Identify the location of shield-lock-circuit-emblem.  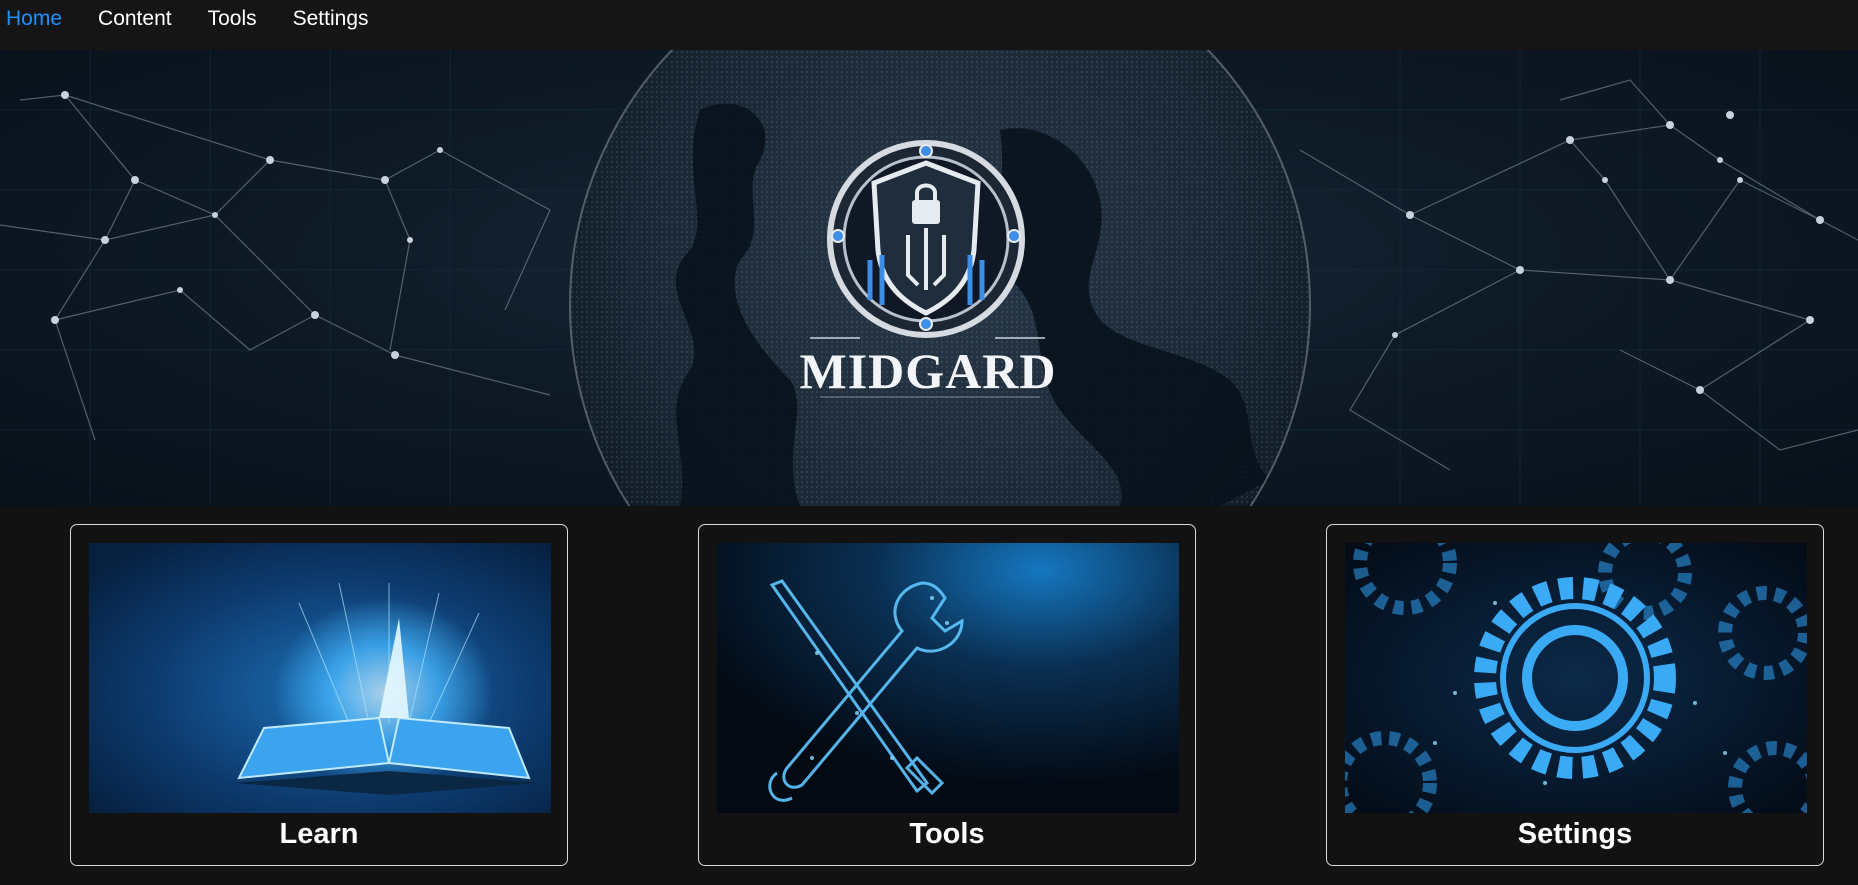
(926, 239).